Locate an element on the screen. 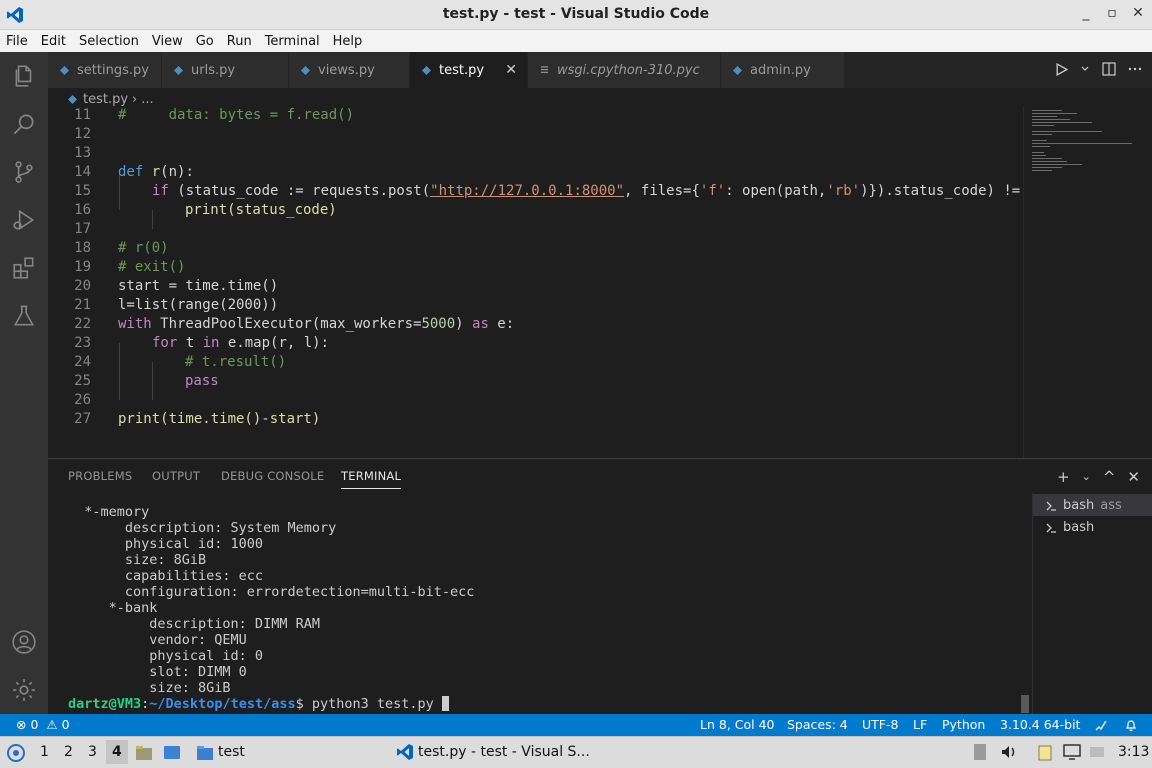  breadcrumb-file: test.py is located at coordinates (105, 99).